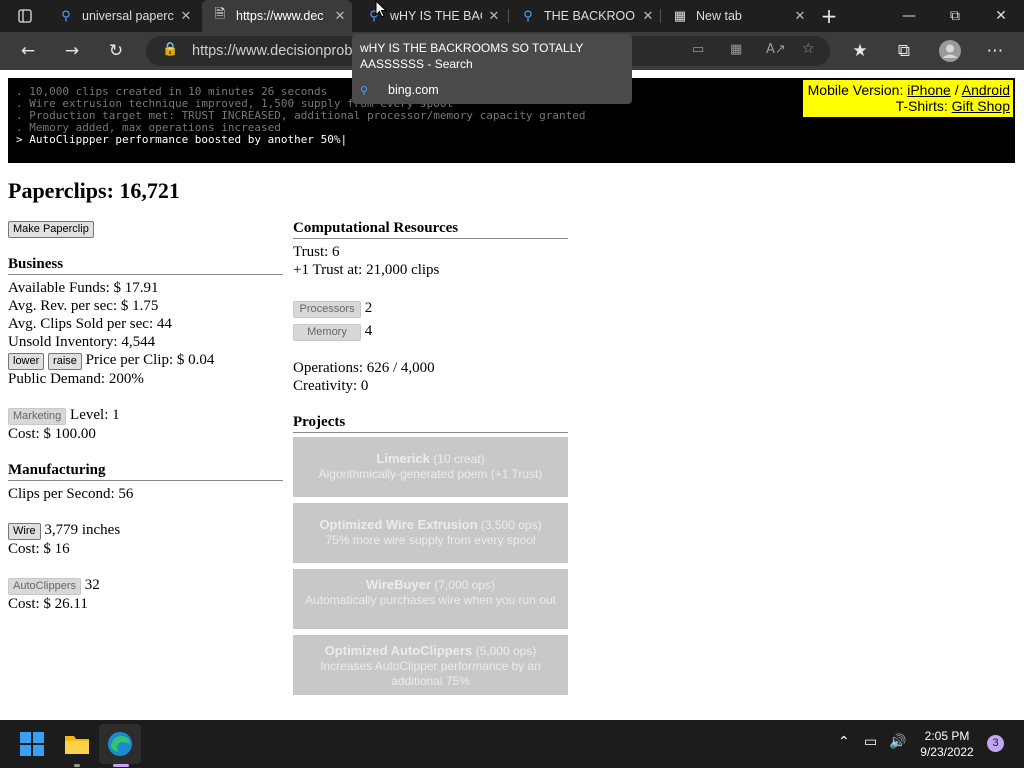 This screenshot has width=1024, height=768. I want to click on marketing-button: Marketing, so click(37, 416).